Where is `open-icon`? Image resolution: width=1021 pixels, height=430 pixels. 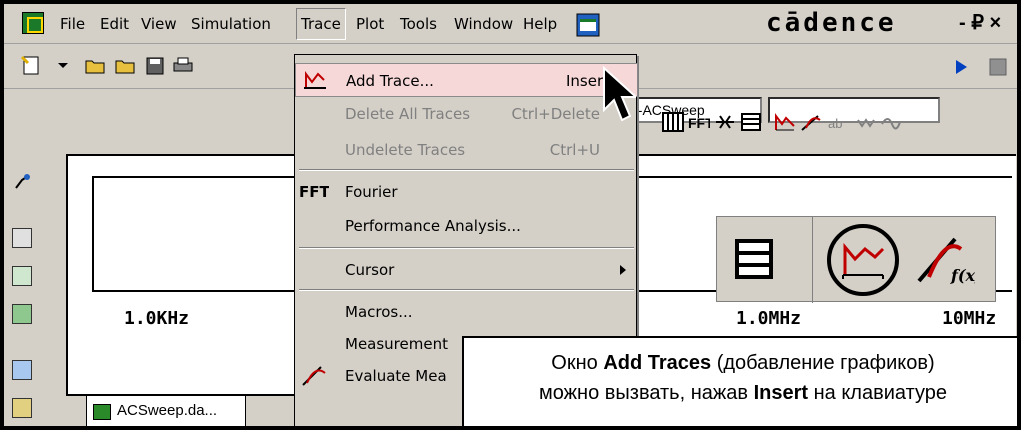
open-icon is located at coordinates (95, 65).